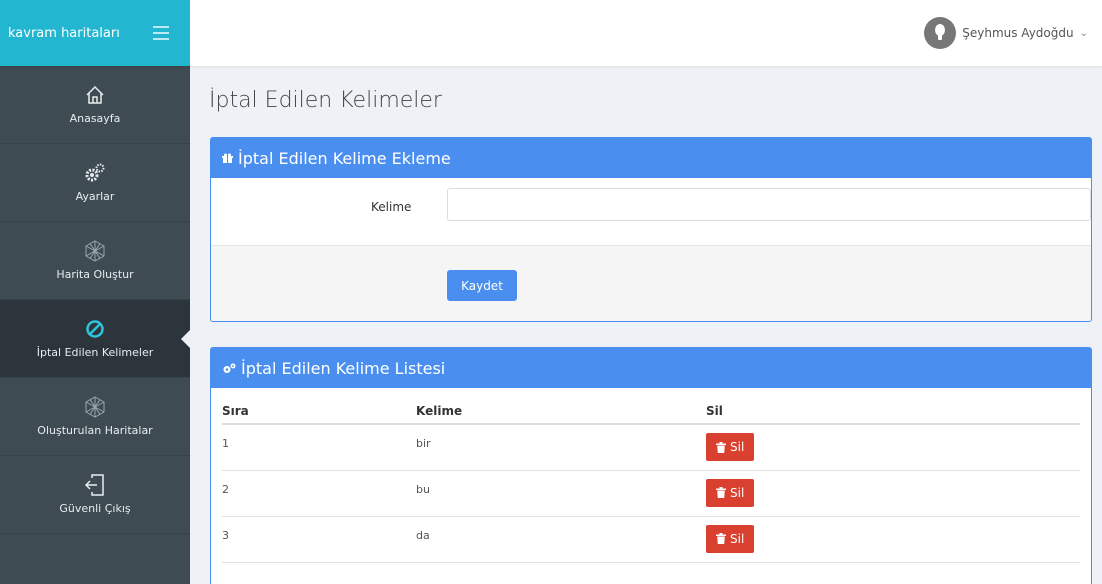  I want to click on brand-title: kavram haritaları, so click(64, 33).